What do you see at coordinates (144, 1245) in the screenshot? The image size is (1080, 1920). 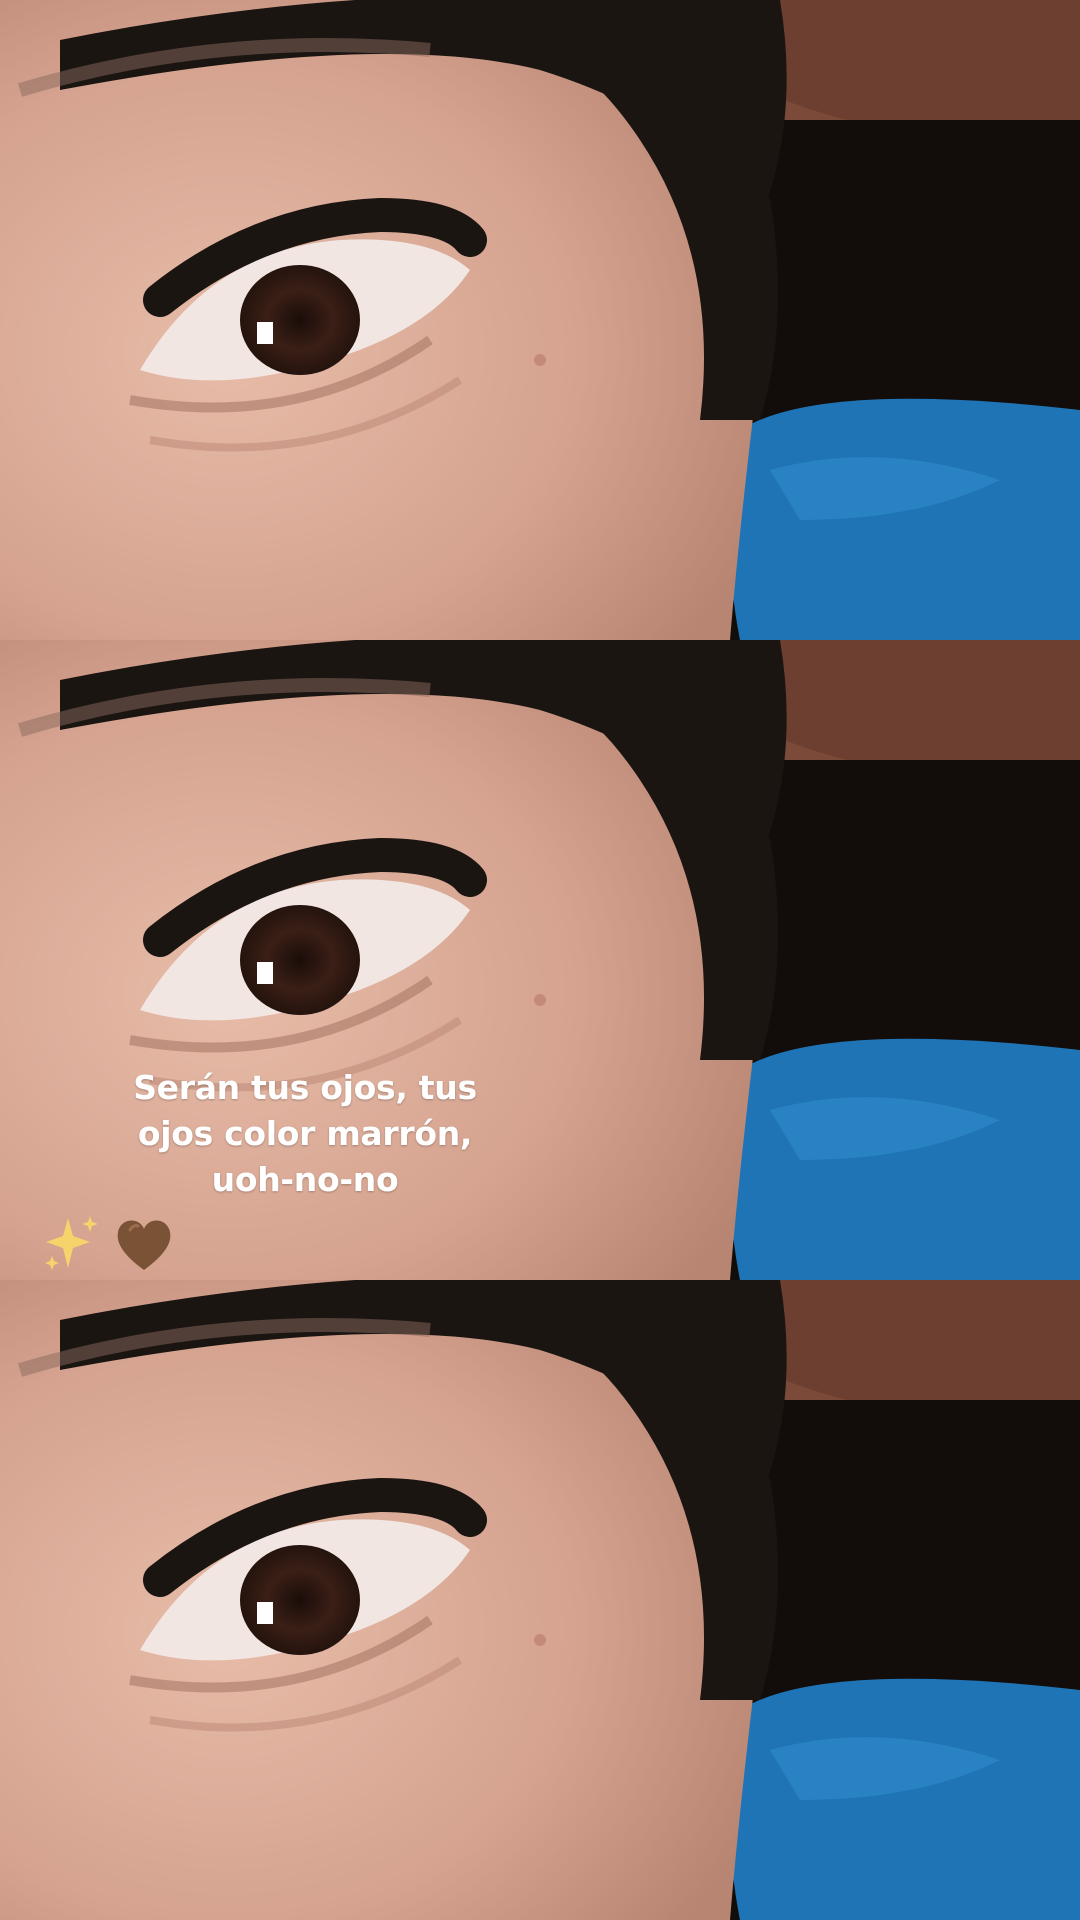 I see `brown-heart-icon` at bounding box center [144, 1245].